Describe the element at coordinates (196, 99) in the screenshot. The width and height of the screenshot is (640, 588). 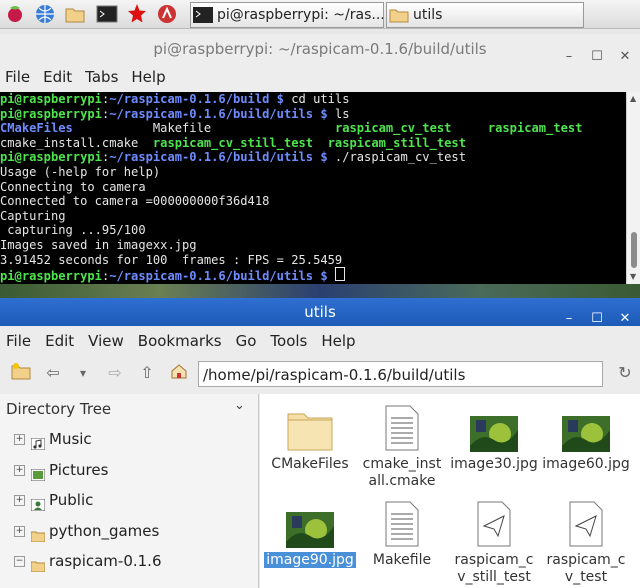
I see `terminal-text: ~/raspicam-0.1.6/build $` at that location.